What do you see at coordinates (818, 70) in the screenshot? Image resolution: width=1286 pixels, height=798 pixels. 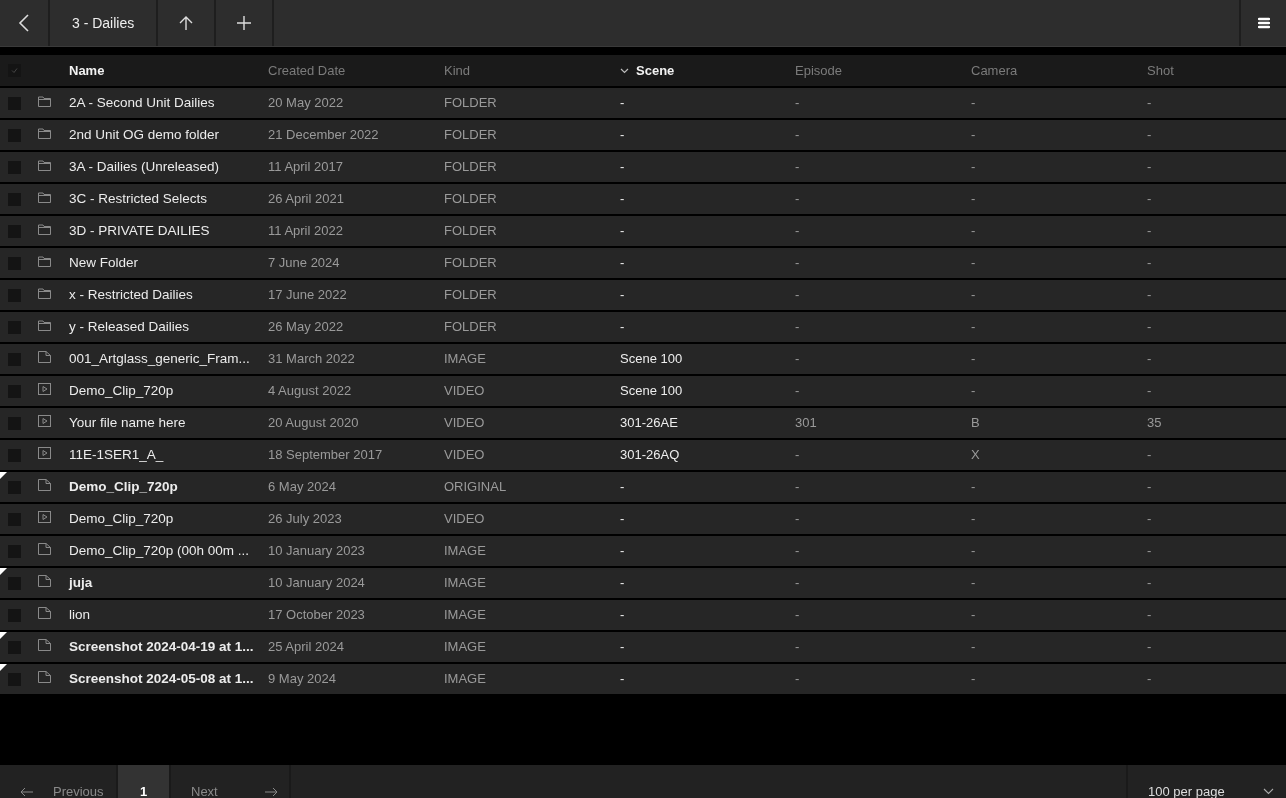 I see `column-header: Episode` at bounding box center [818, 70].